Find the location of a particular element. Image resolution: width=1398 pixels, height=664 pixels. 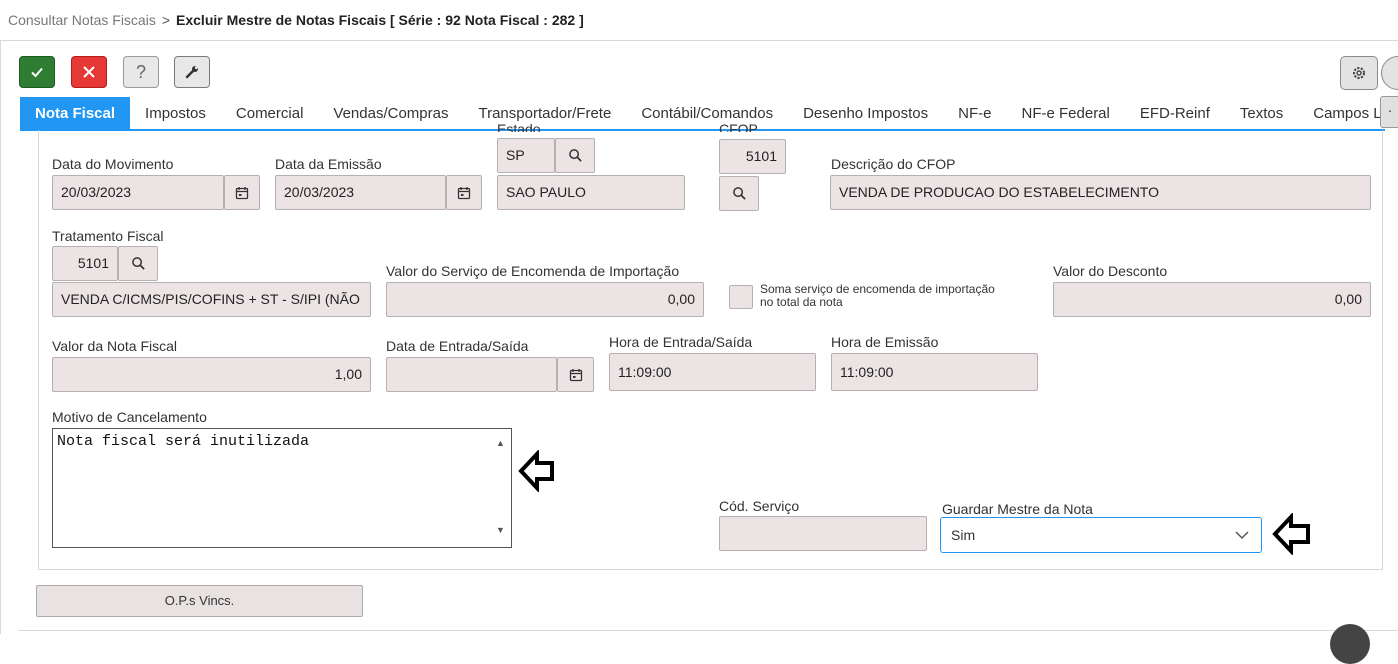

data-movimento-label: Data do Movimento is located at coordinates (113, 164).